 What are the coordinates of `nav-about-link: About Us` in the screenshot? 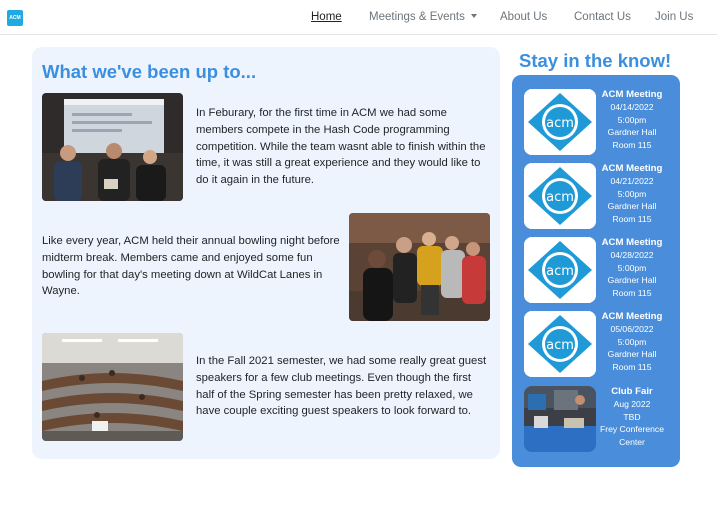 It's located at (523, 17).